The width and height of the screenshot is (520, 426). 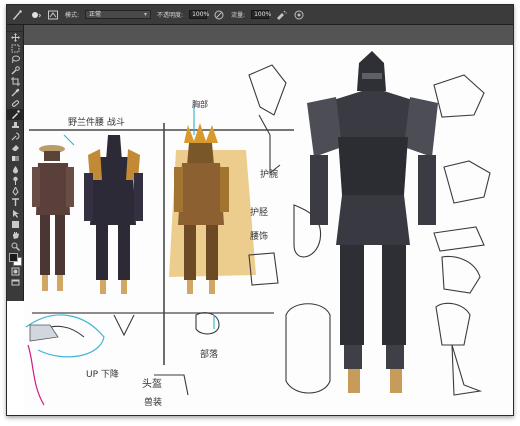 What do you see at coordinates (15, 48) in the screenshot?
I see `marquee-tool-icon` at bounding box center [15, 48].